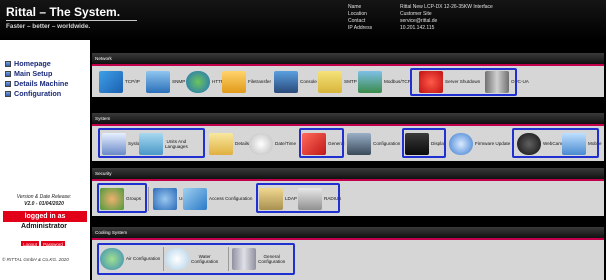 The image size is (606, 280). What do you see at coordinates (179, 82) in the screenshot?
I see `item-label: SNMP` at bounding box center [179, 82].